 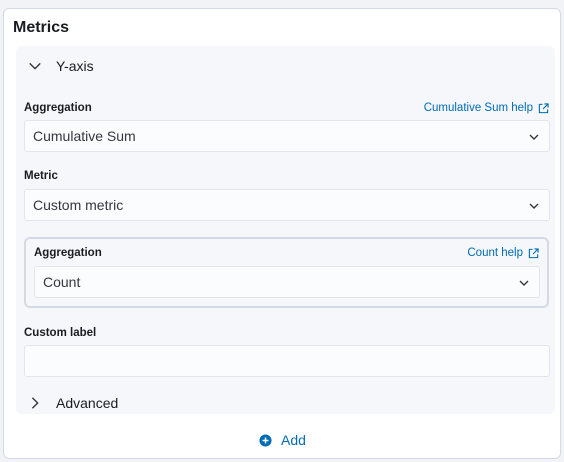 What do you see at coordinates (87, 403) in the screenshot?
I see `advanced-accordion-label: Advanced` at bounding box center [87, 403].